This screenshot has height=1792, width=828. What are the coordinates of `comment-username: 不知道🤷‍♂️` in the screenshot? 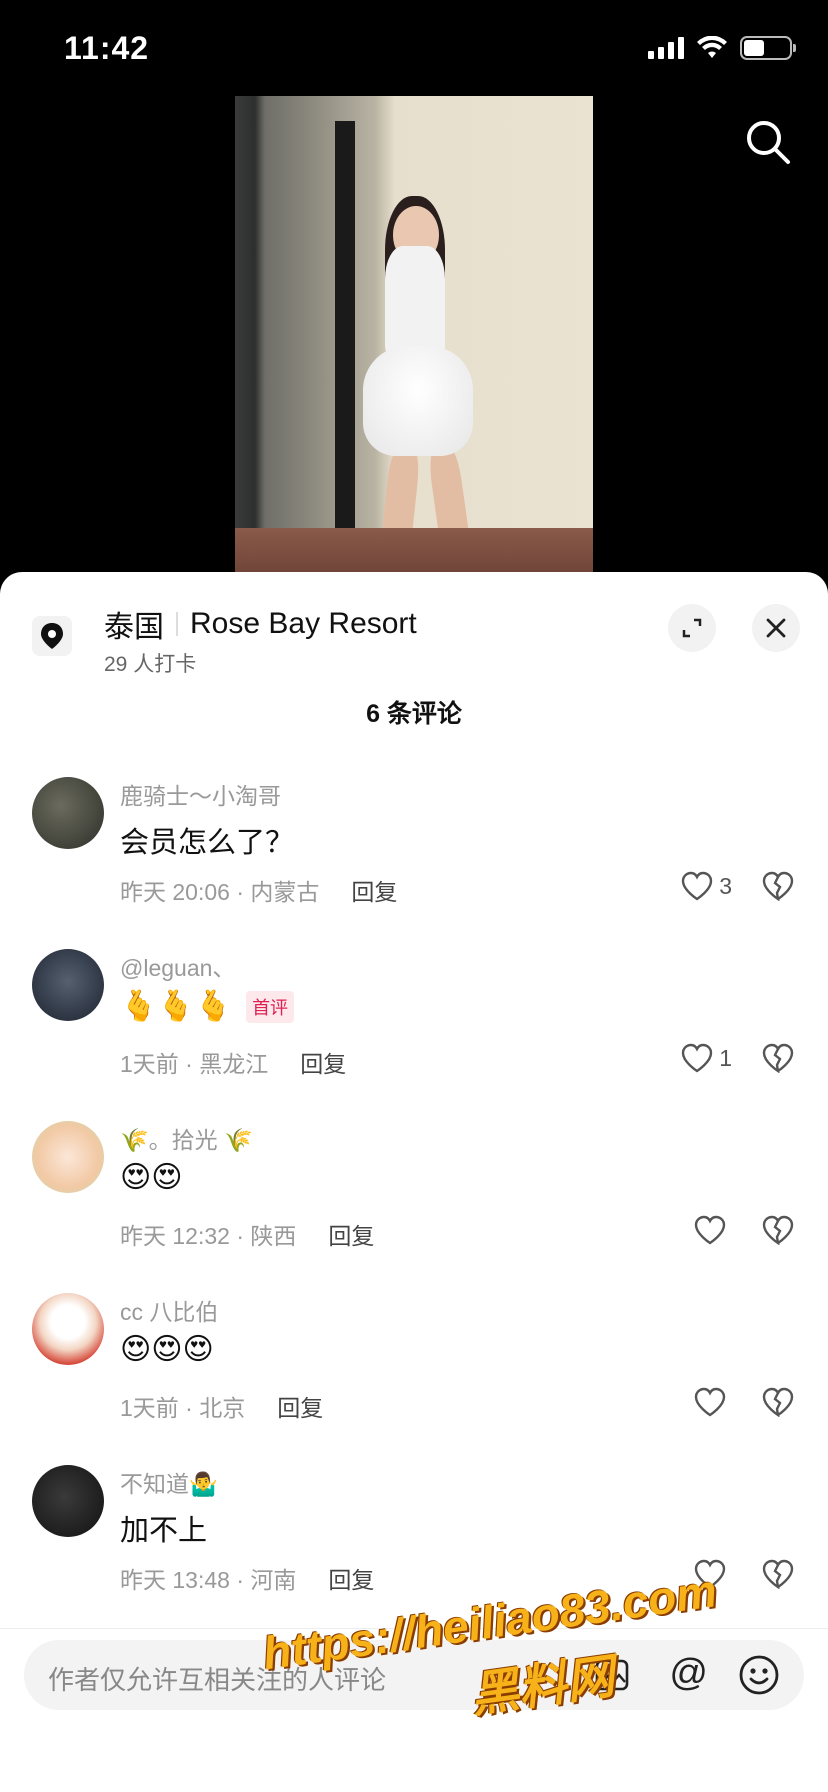 It's located at (169, 1482).